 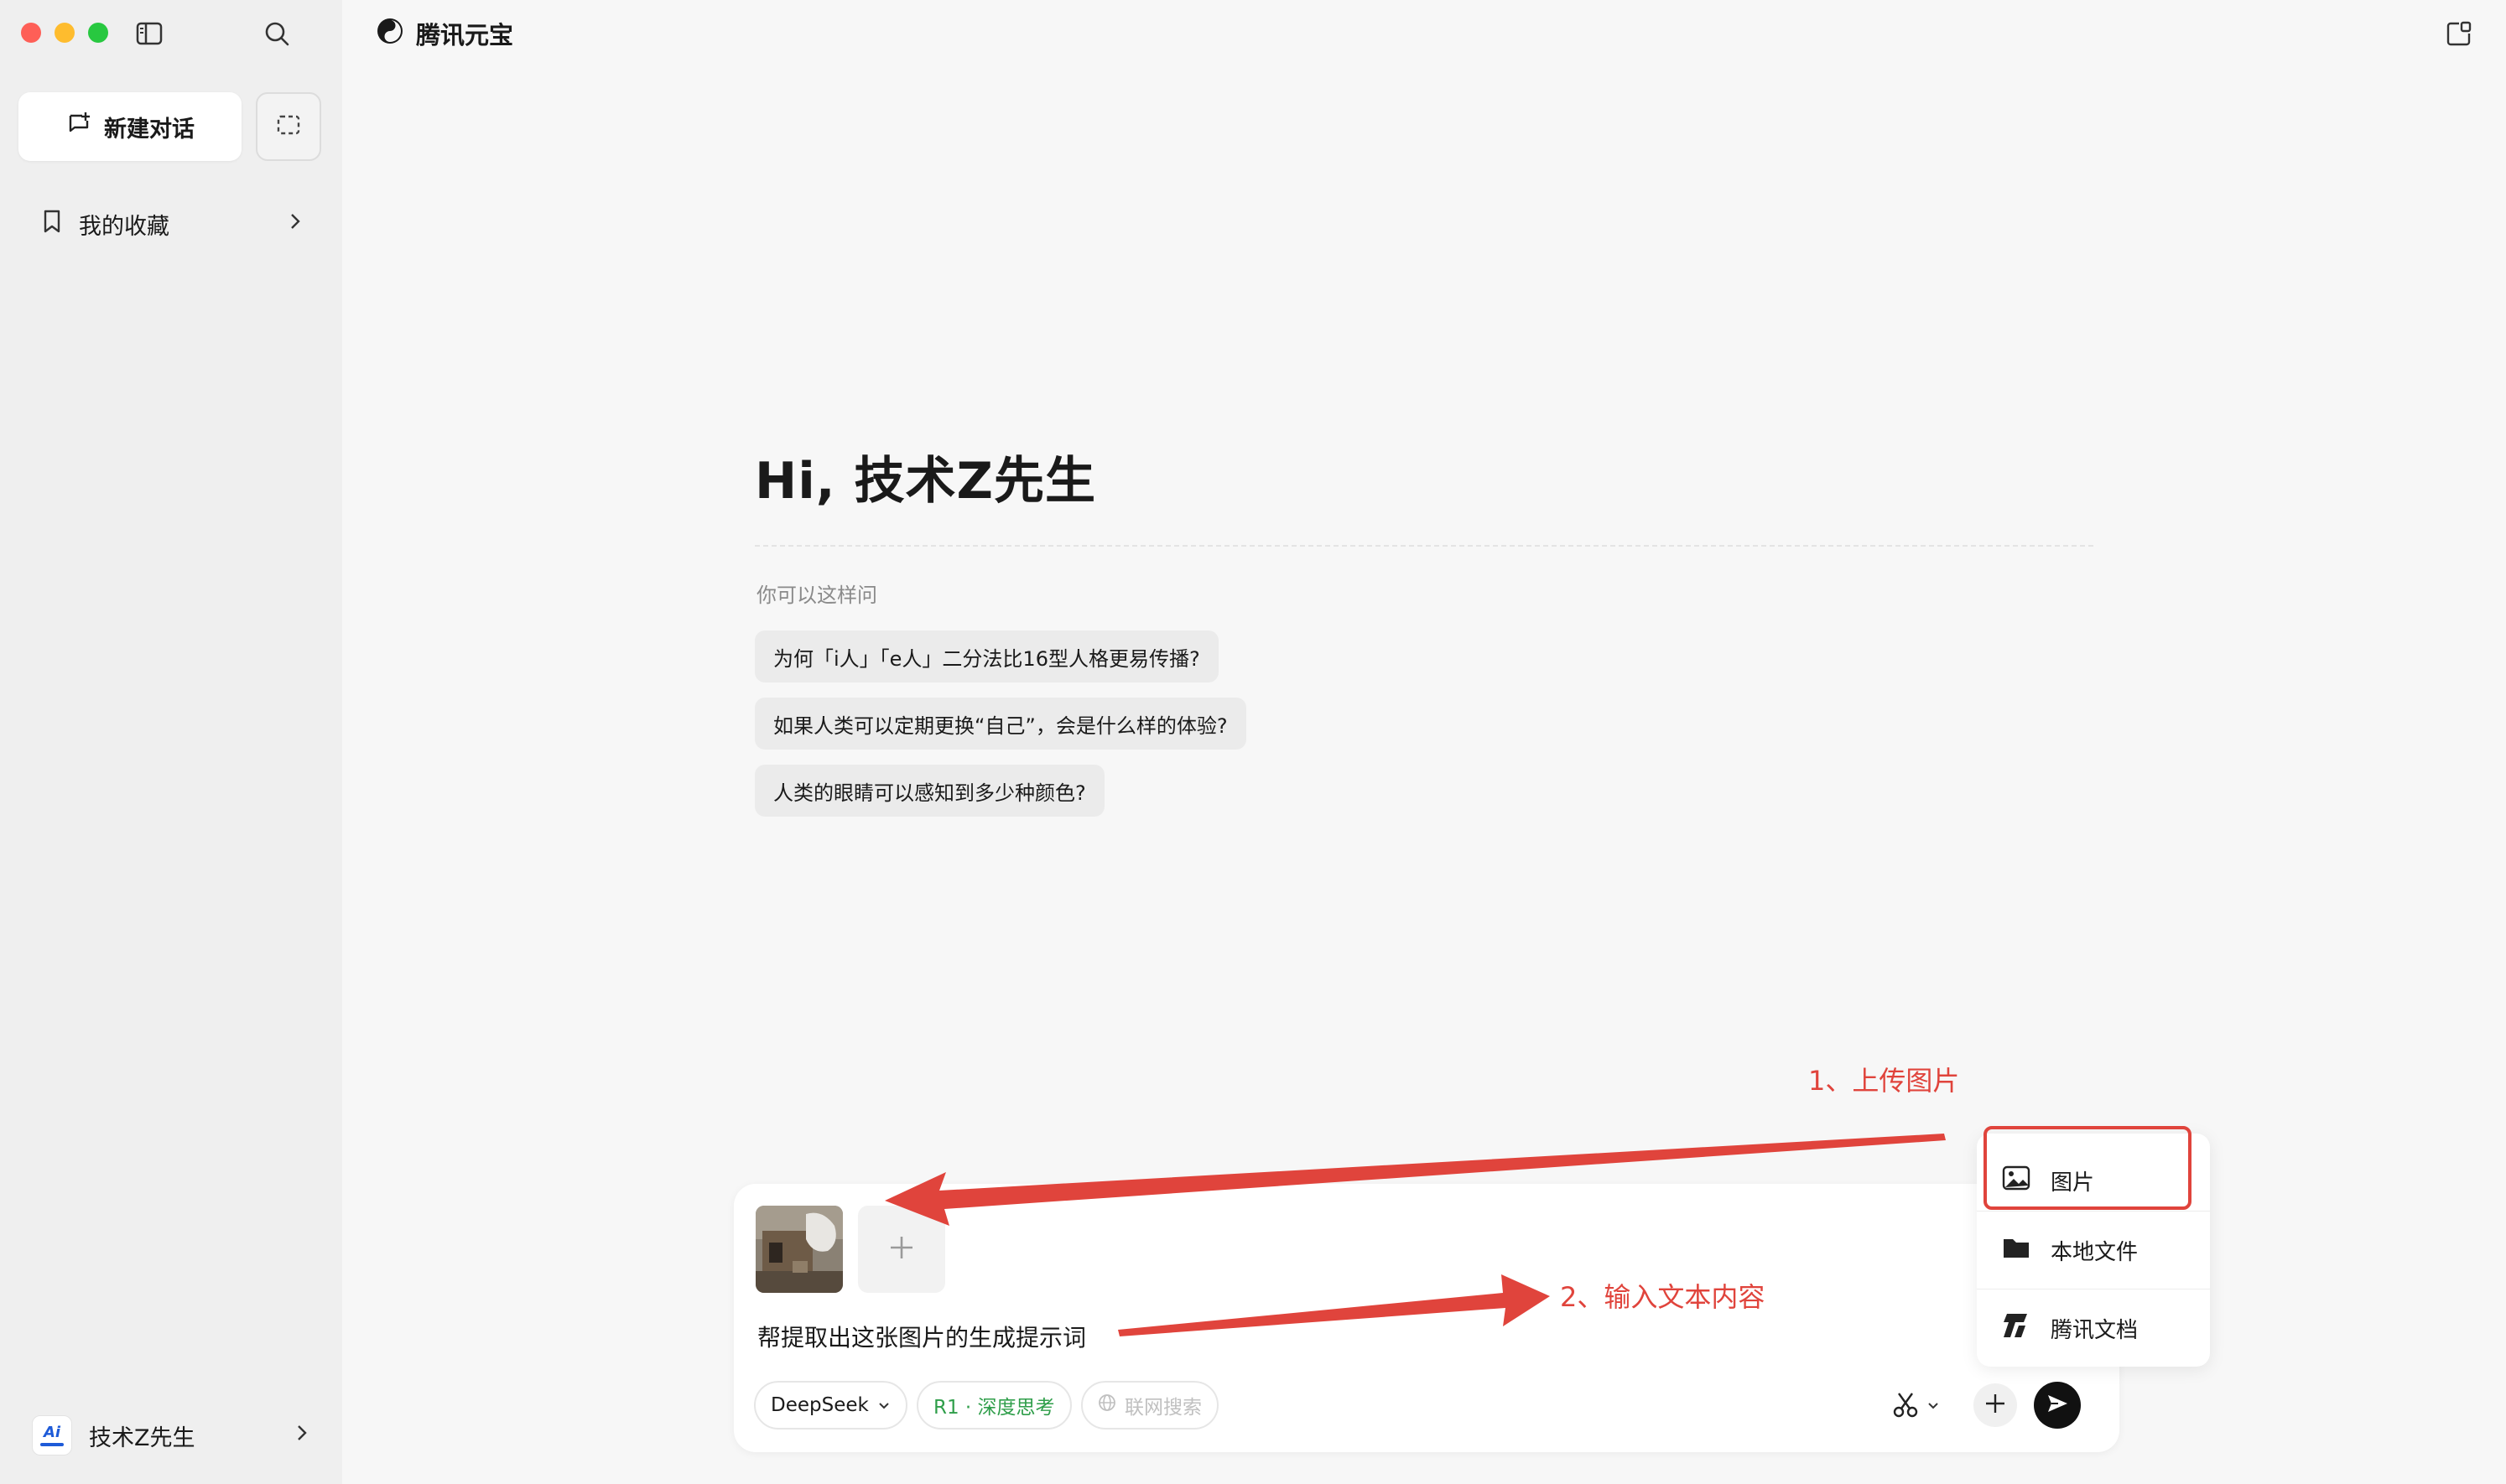 What do you see at coordinates (1415, 1235) in the screenshot?
I see `annotation-arrows` at bounding box center [1415, 1235].